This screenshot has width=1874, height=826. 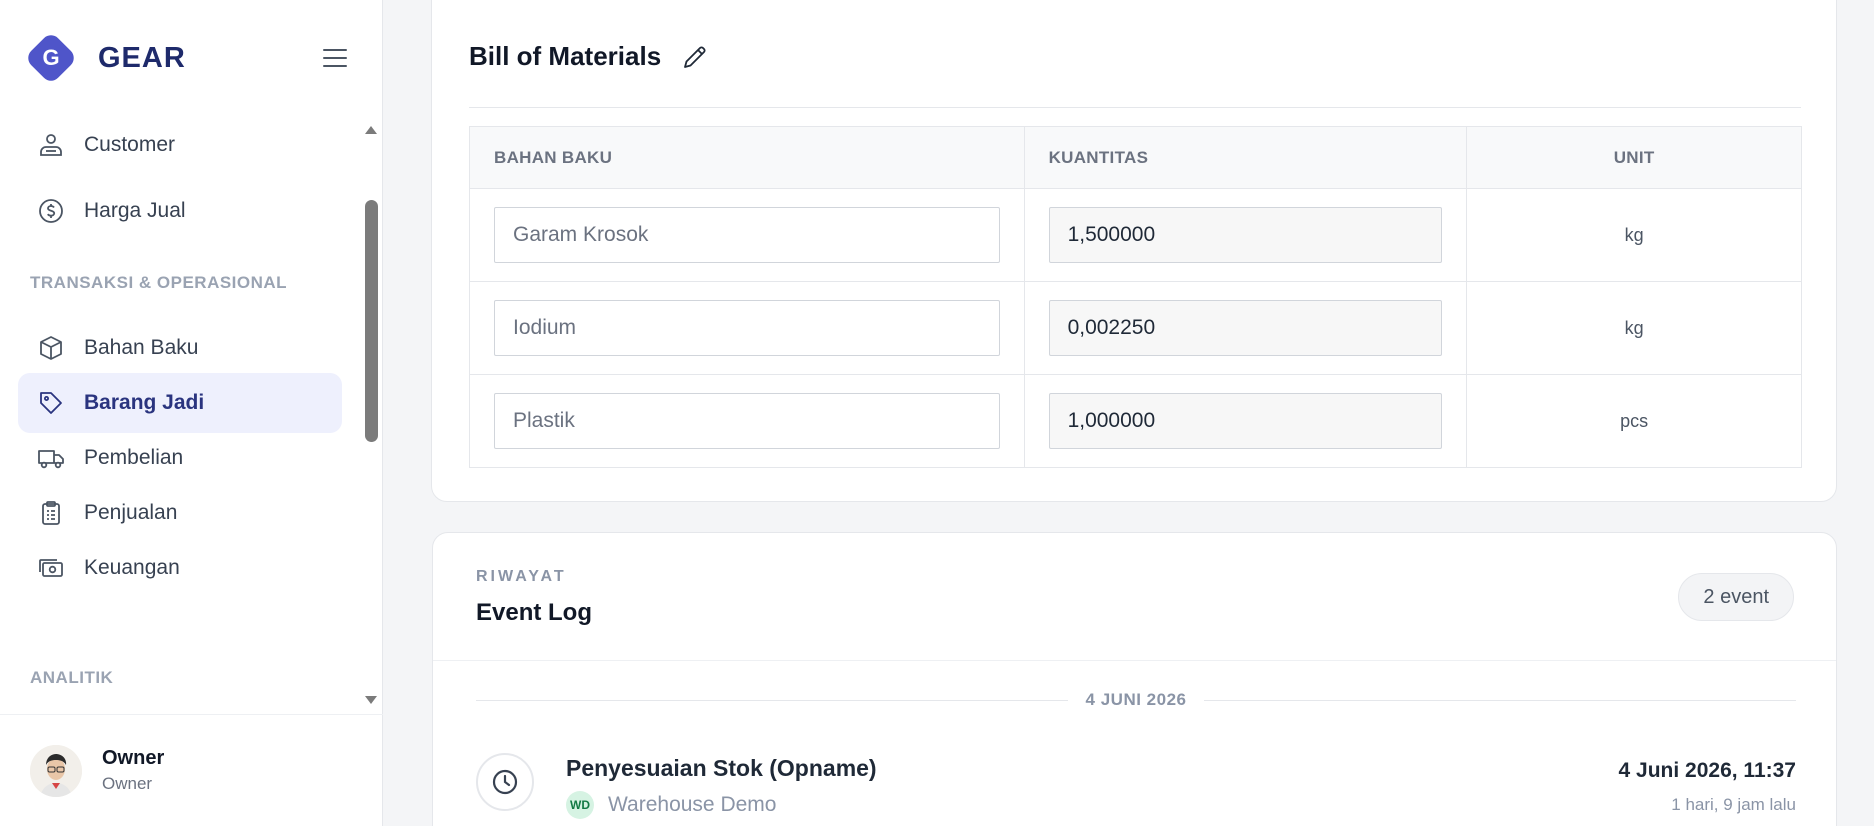 I want to click on brand: G GEAR, so click(x=105, y=58).